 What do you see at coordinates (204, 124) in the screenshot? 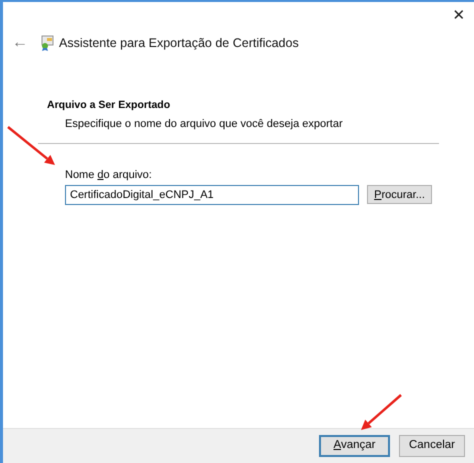
I see `section-description: Especifique o nome do arquivo que você deseja exportar` at bounding box center [204, 124].